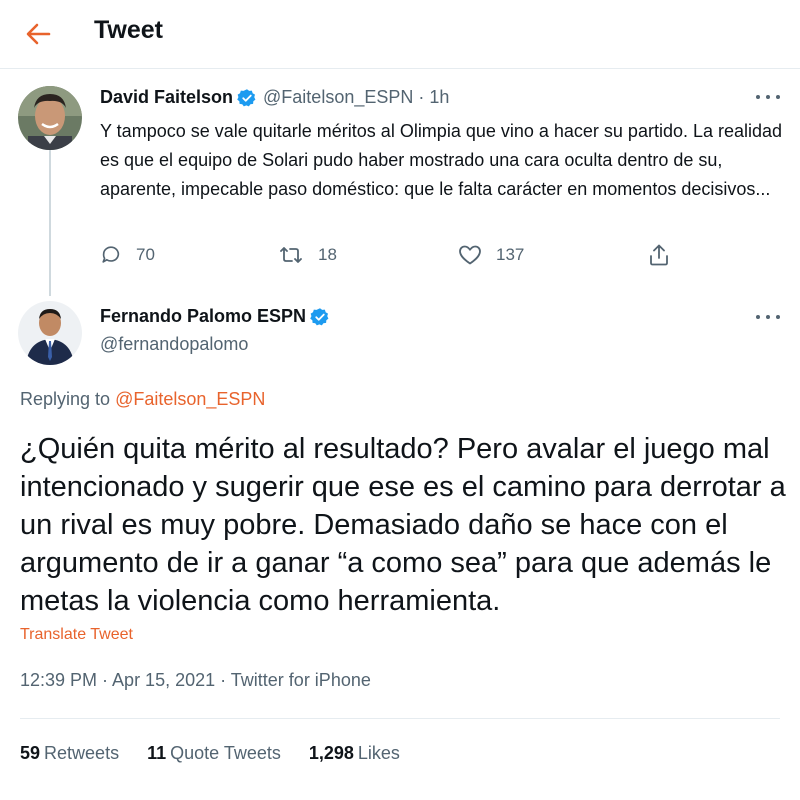 The image size is (800, 800). I want to click on likes-label: Likes, so click(378, 752).